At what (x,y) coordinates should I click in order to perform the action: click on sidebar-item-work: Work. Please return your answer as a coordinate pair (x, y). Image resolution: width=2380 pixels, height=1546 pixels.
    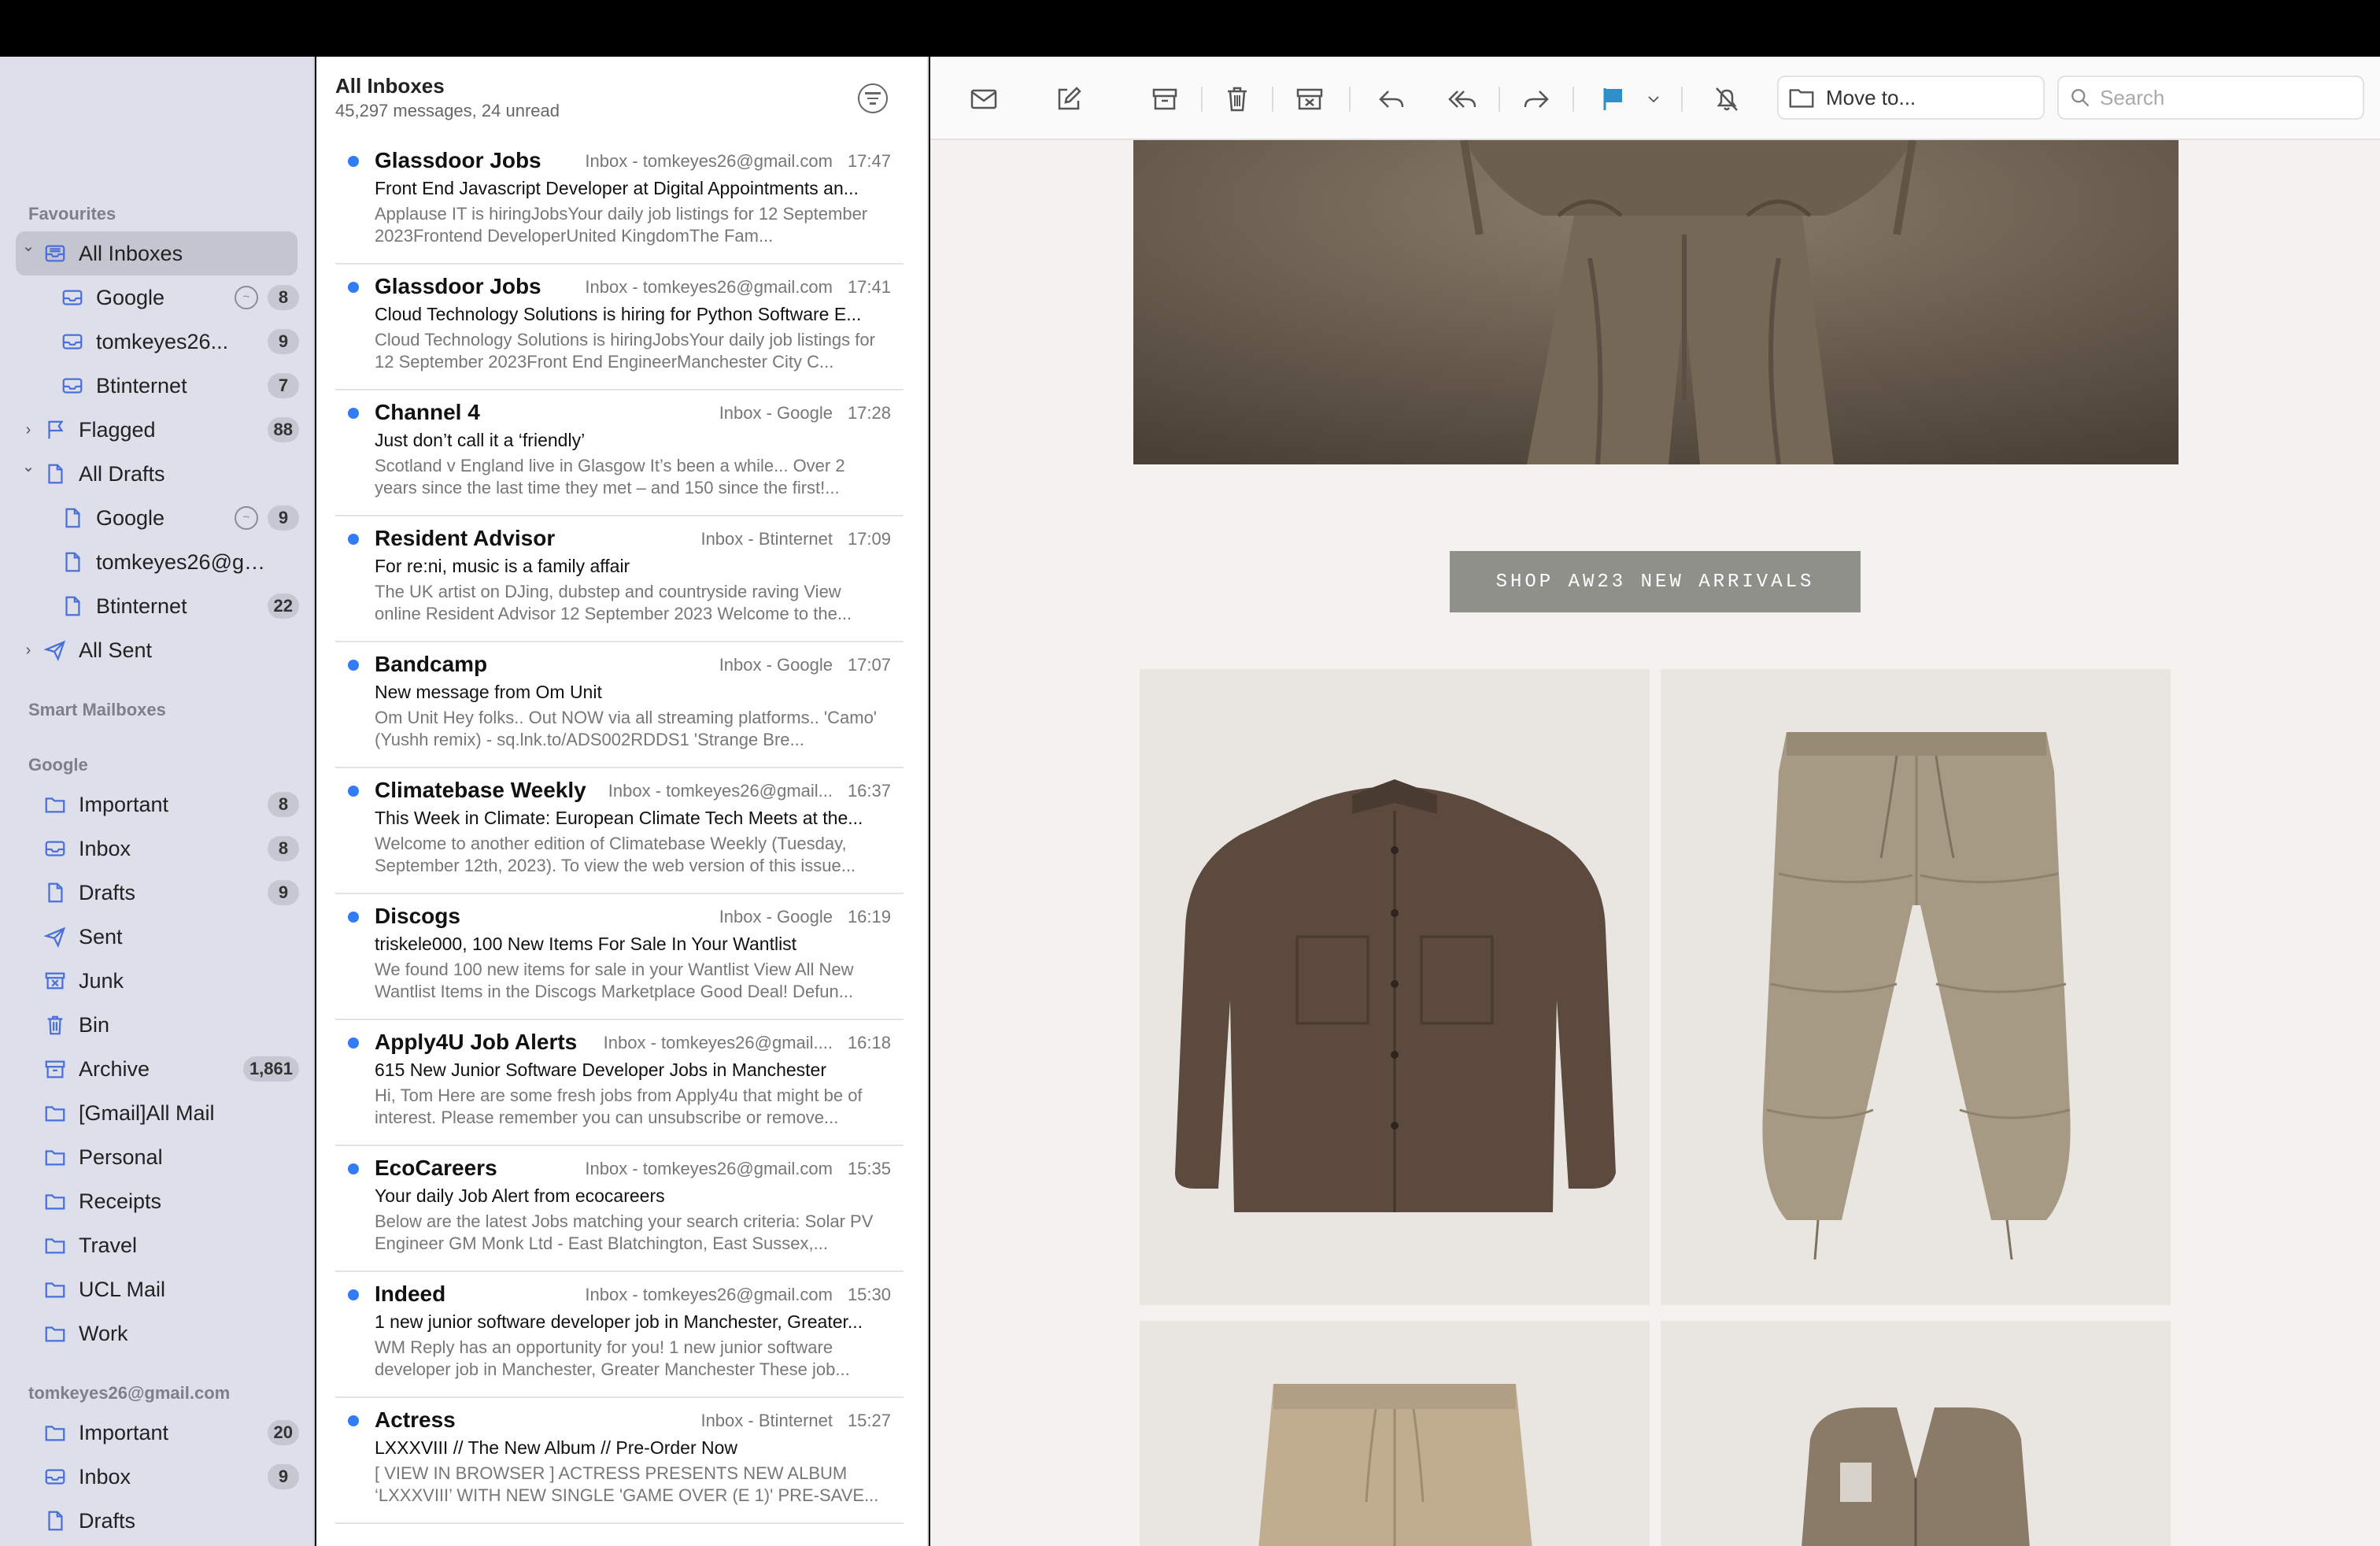
    Looking at the image, I should click on (156, 1334).